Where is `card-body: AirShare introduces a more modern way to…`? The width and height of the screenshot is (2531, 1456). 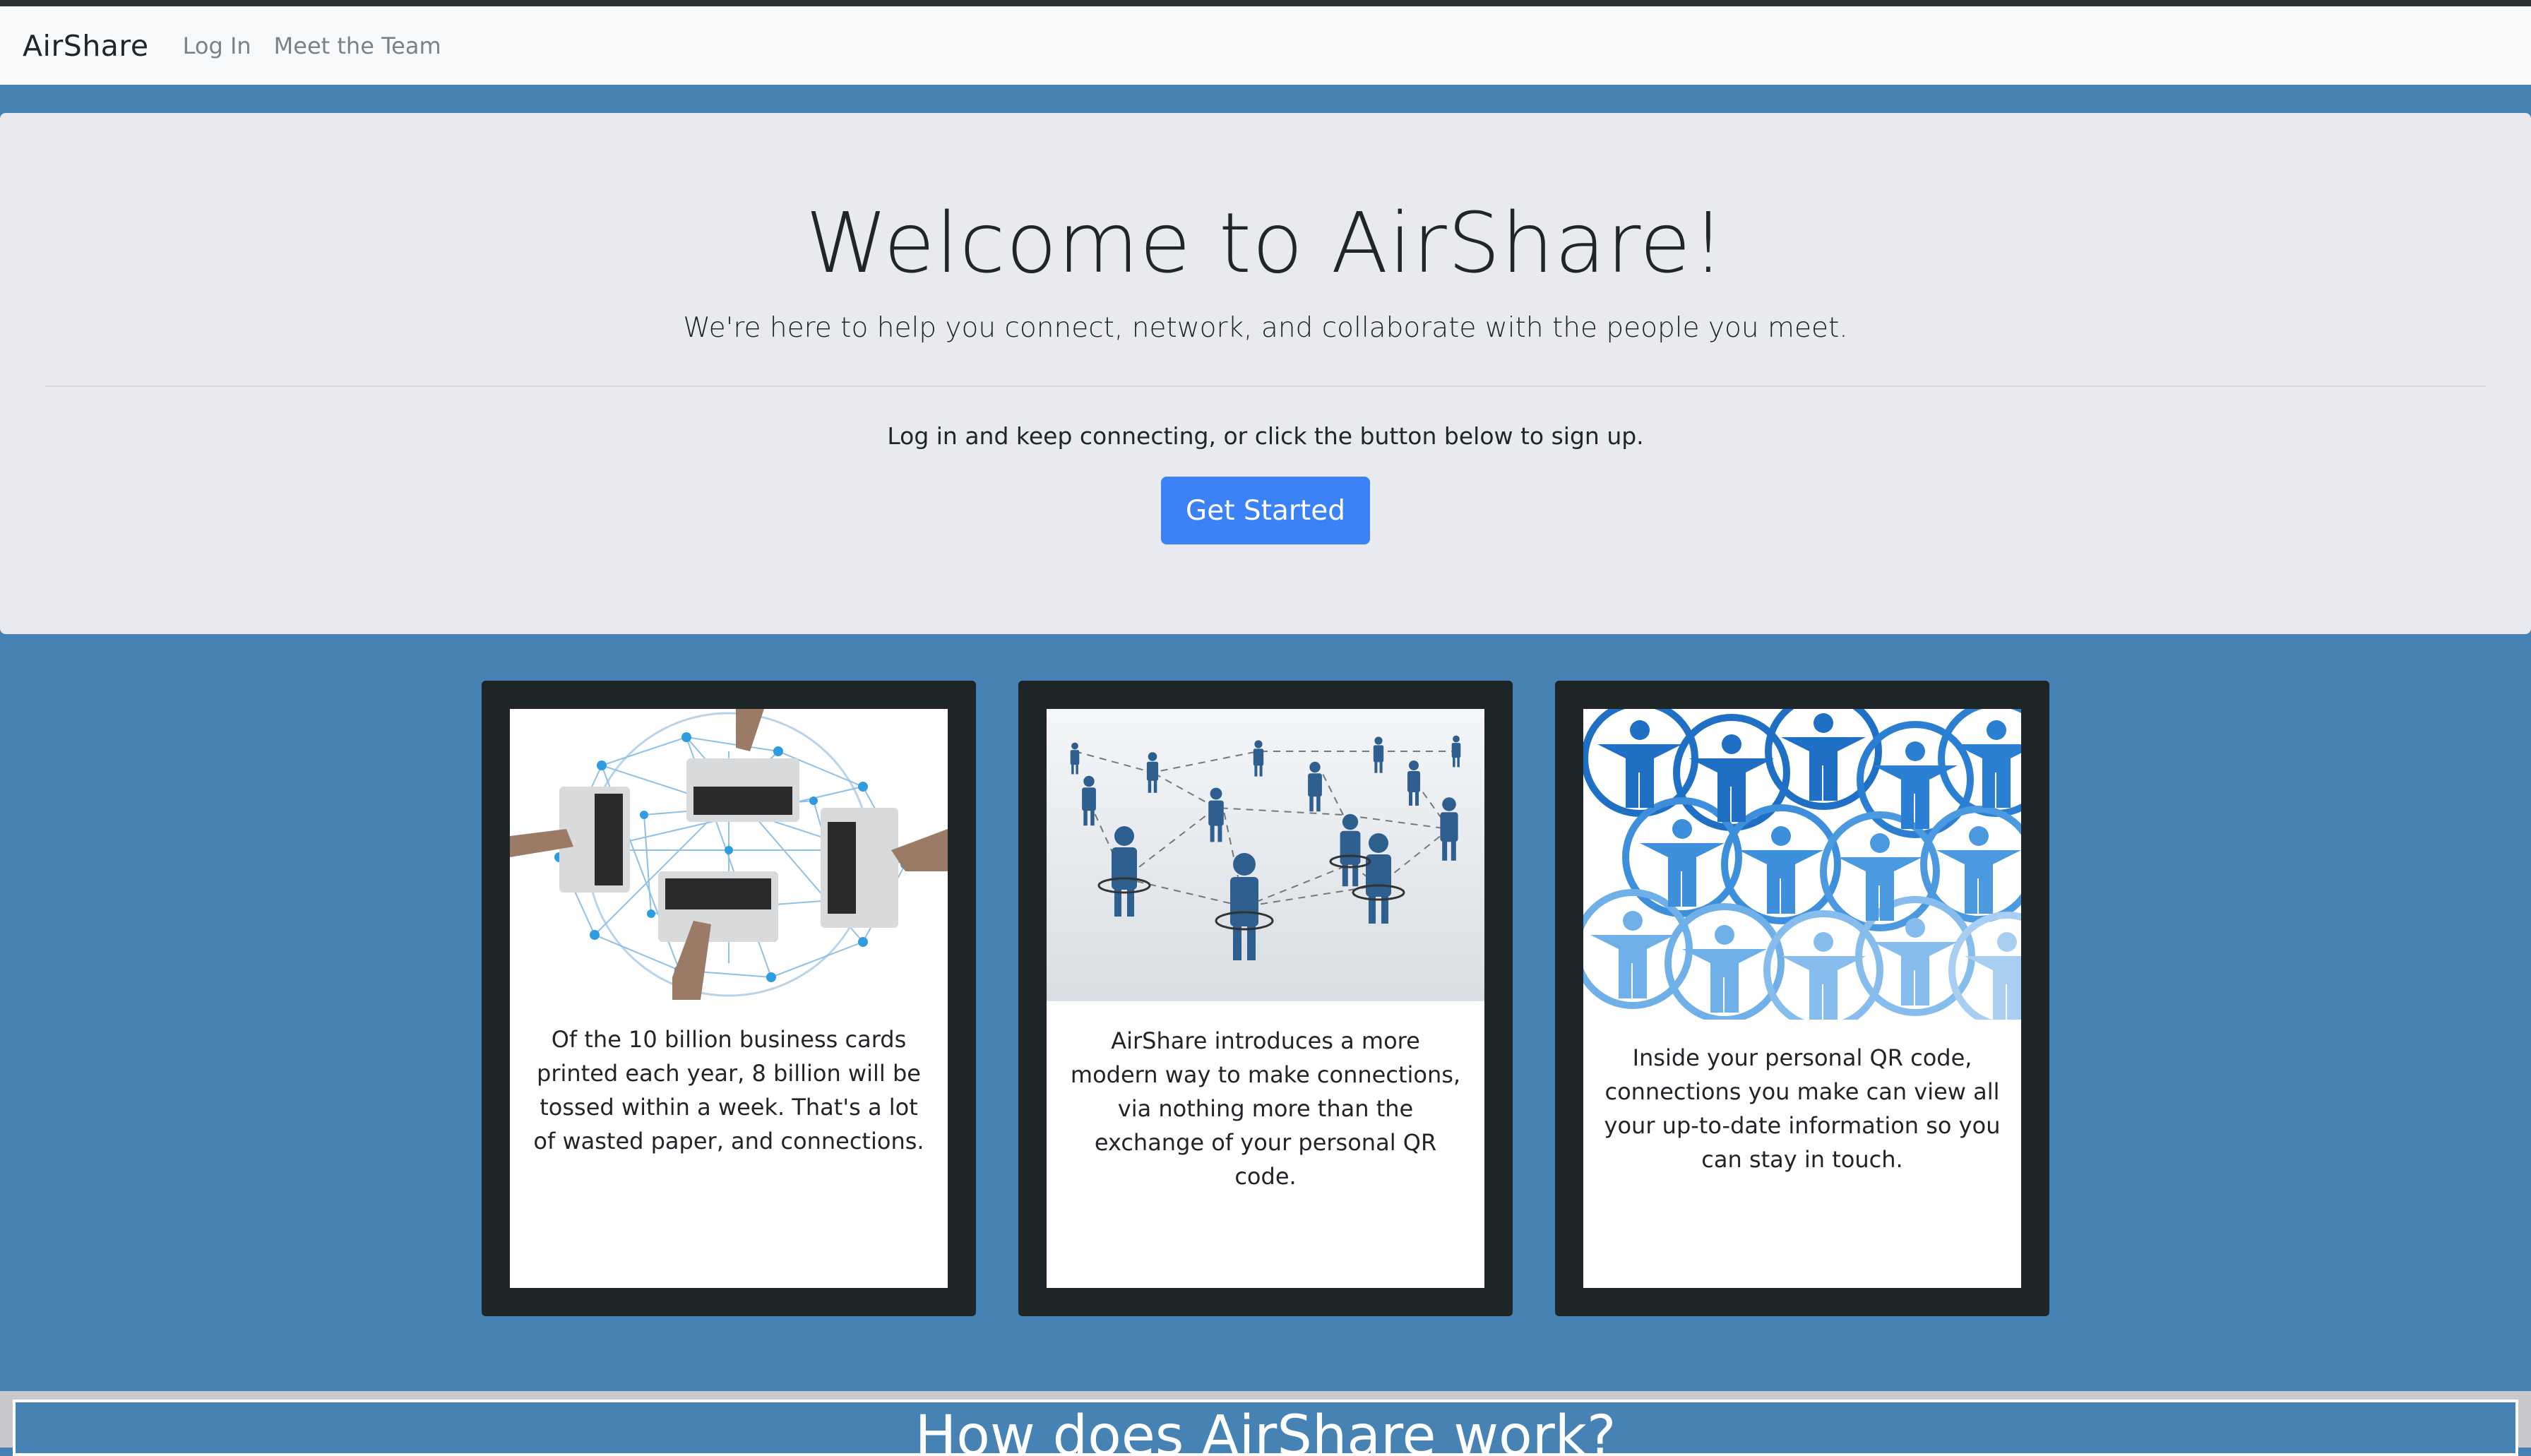 card-body: AirShare introduces a more modern way to… is located at coordinates (1265, 999).